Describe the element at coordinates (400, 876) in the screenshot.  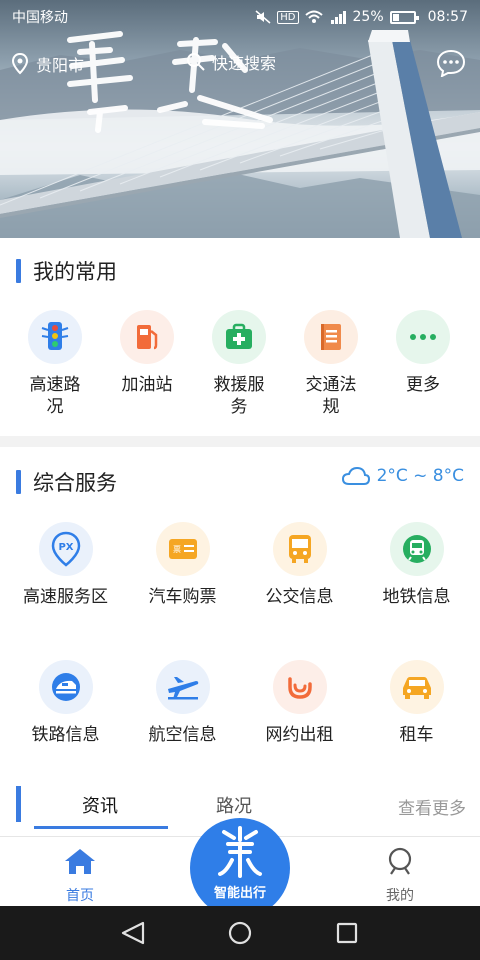
I see `nav-mine: 我的` at that location.